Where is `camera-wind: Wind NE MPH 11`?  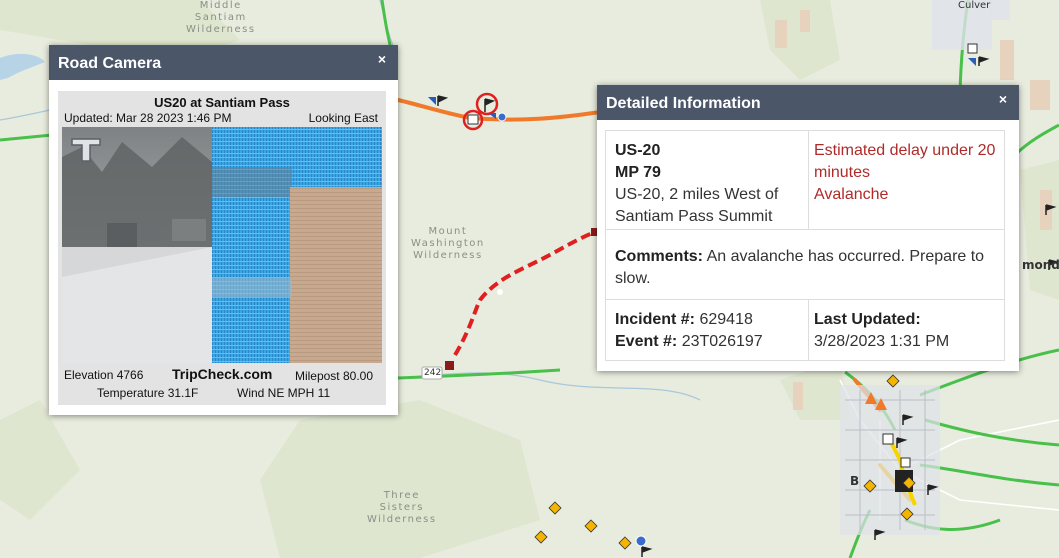 camera-wind: Wind NE MPH 11 is located at coordinates (284, 393).